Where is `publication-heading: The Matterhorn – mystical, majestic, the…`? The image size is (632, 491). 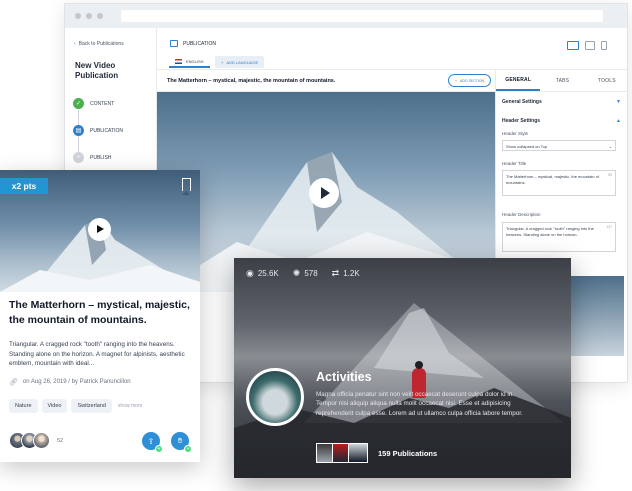
publication-heading: The Matterhorn – mystical, majestic, the… is located at coordinates (251, 81).